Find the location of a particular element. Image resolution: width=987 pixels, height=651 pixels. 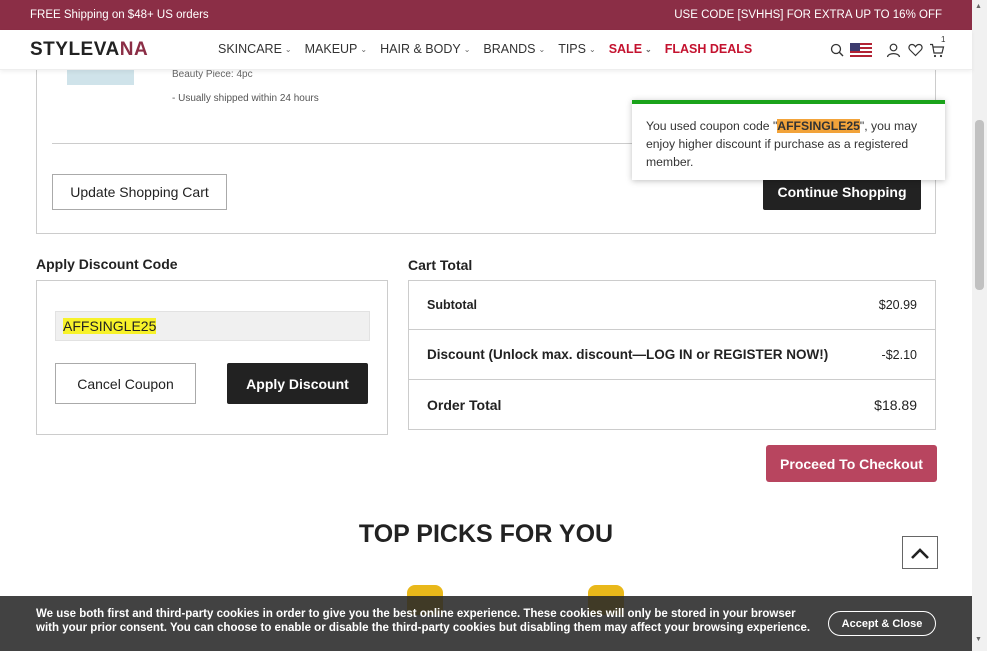

subtotal-row: Subtotal $20.99 is located at coordinates (672, 305).